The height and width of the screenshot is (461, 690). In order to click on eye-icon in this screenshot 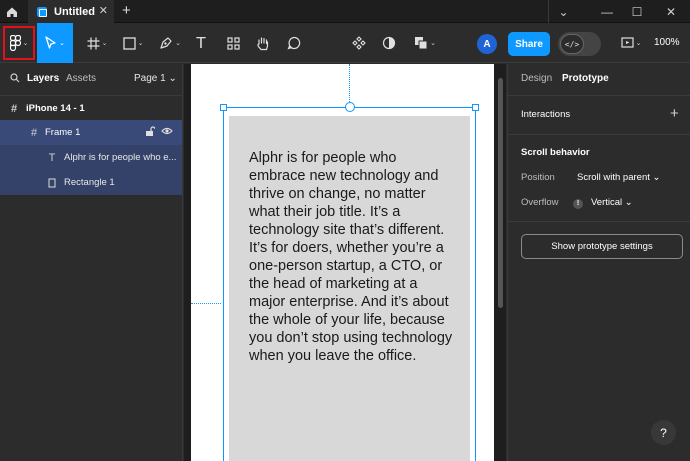, I will do `click(167, 131)`.